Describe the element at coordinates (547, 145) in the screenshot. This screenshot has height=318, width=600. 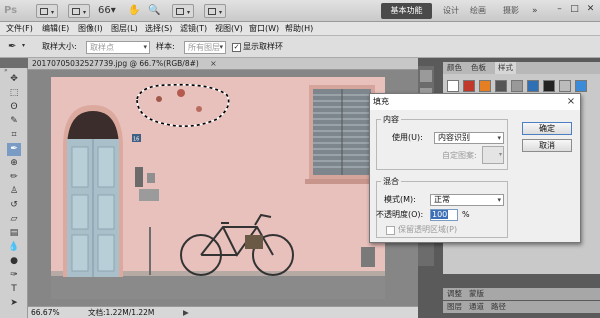
I see `cancel-button: 取消` at that location.